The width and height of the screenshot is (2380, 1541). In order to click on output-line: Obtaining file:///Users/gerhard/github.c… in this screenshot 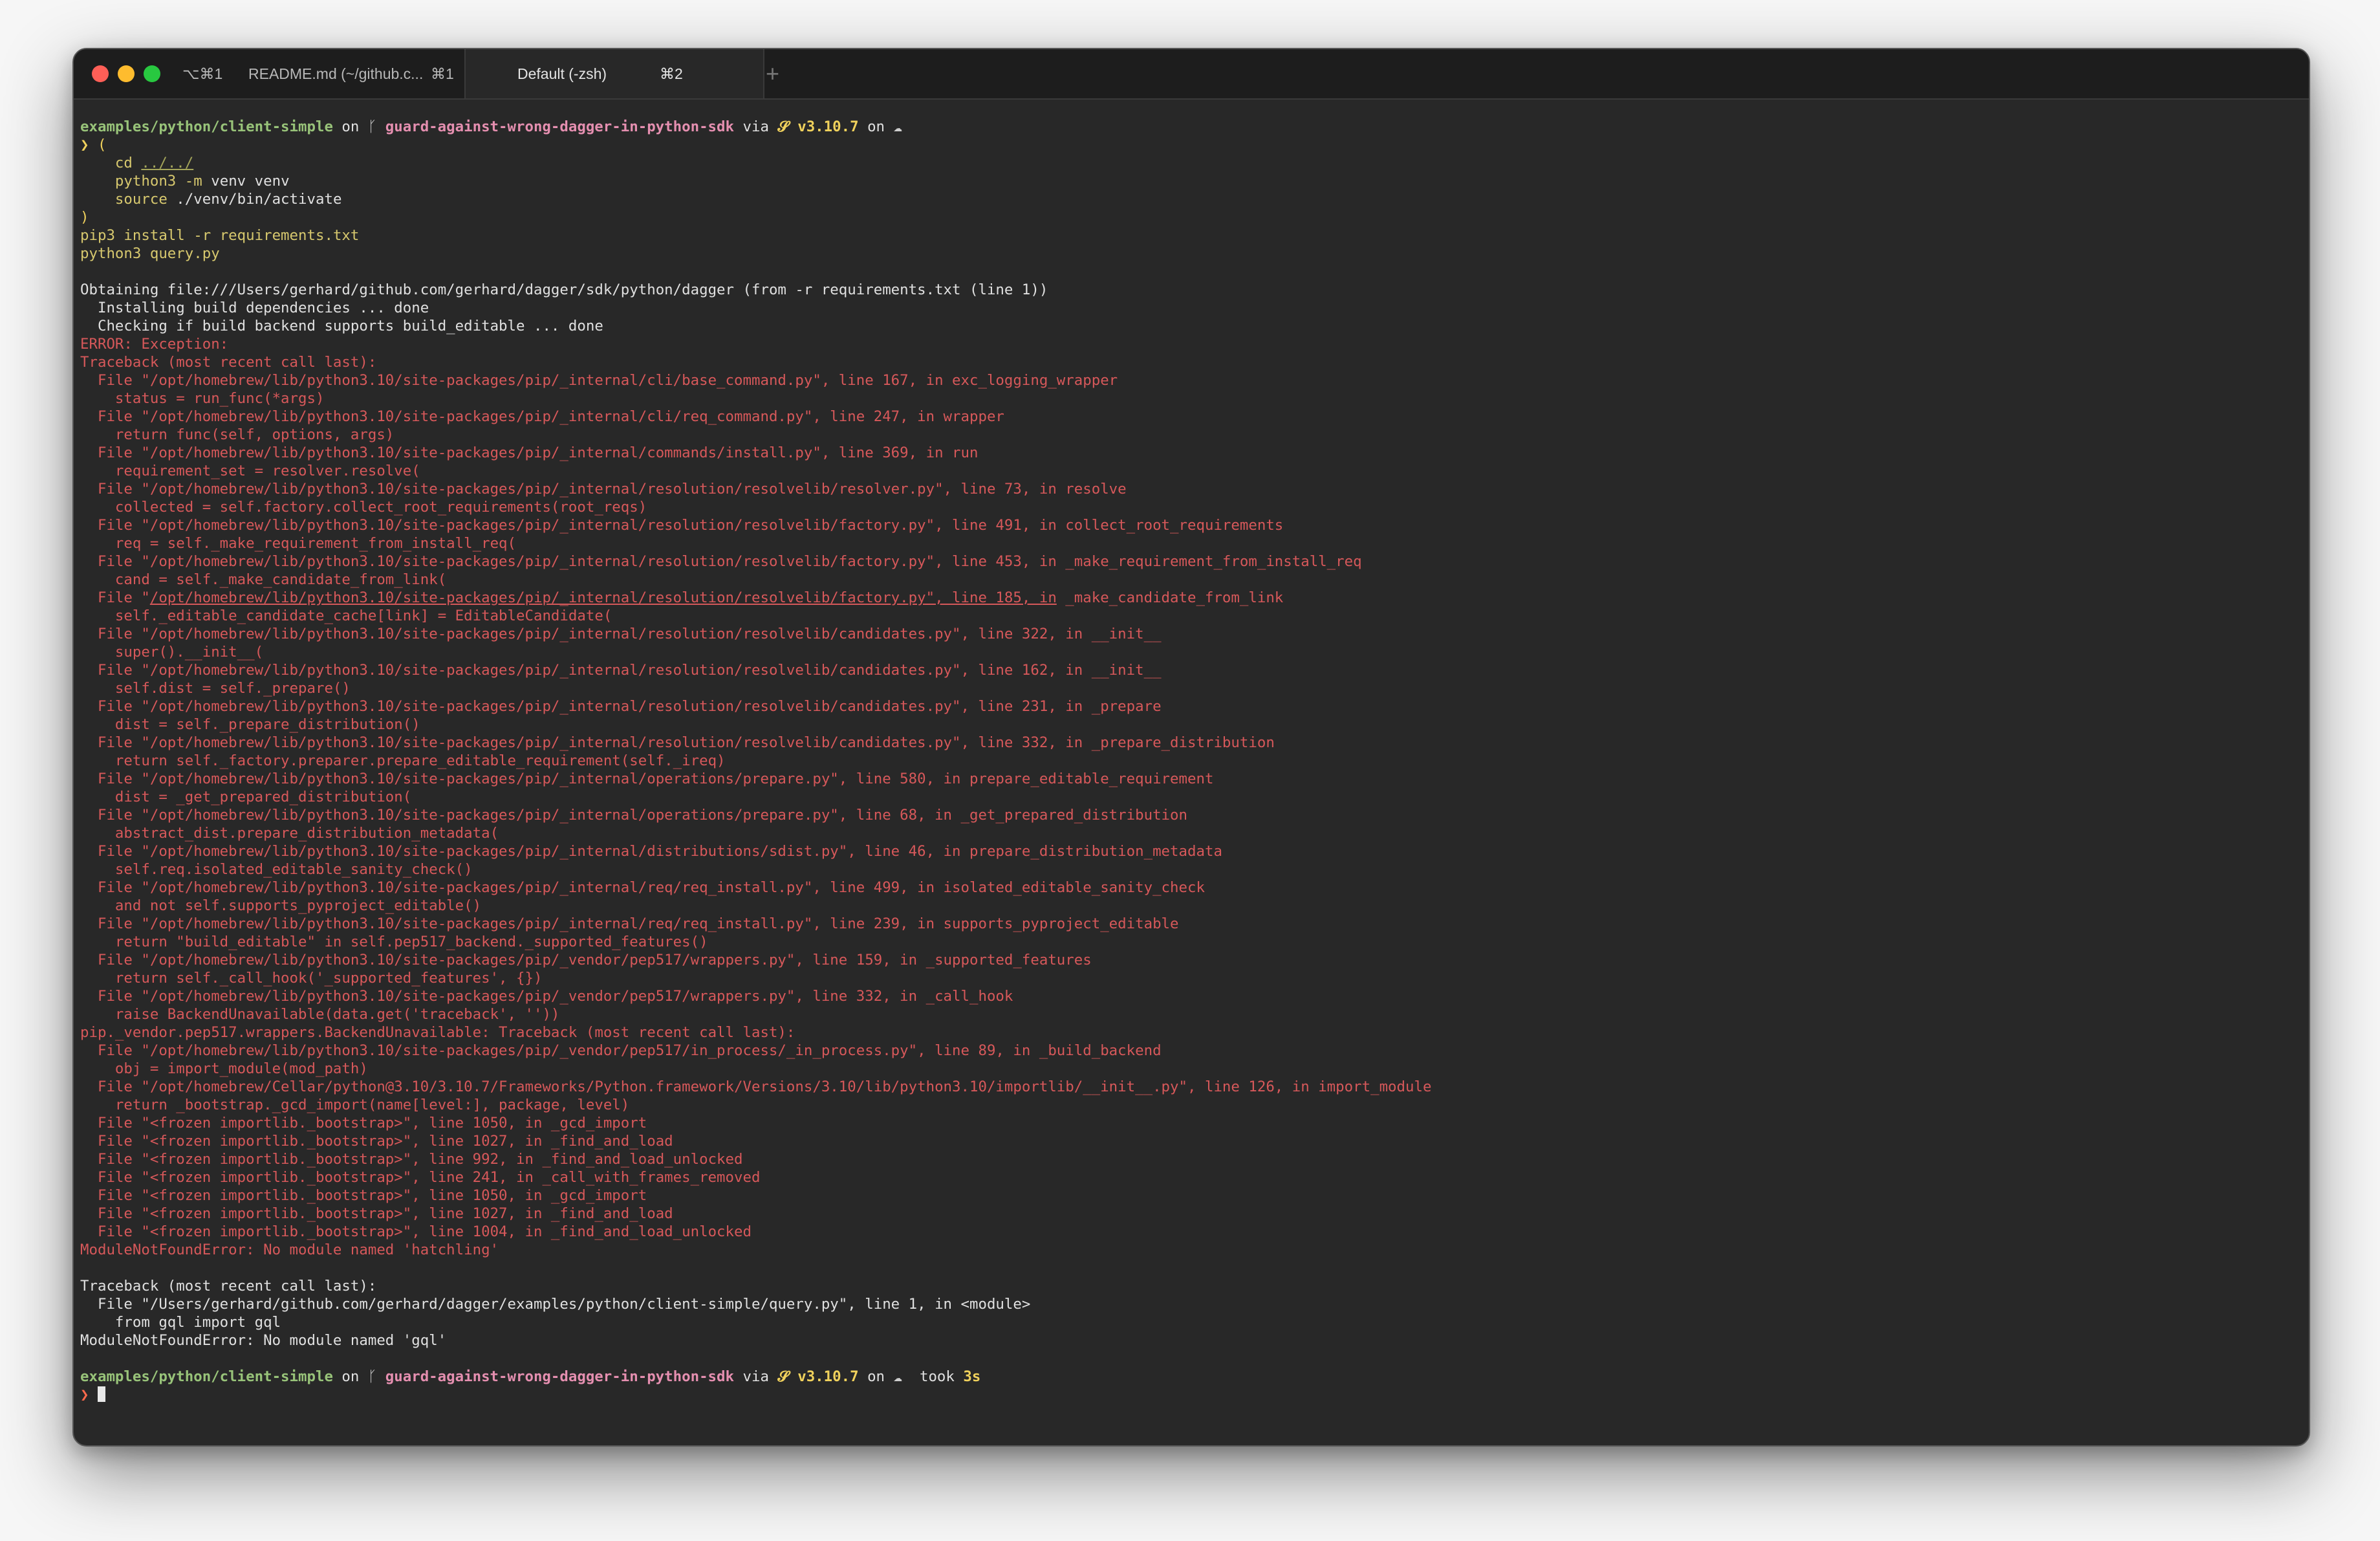, I will do `click(564, 289)`.